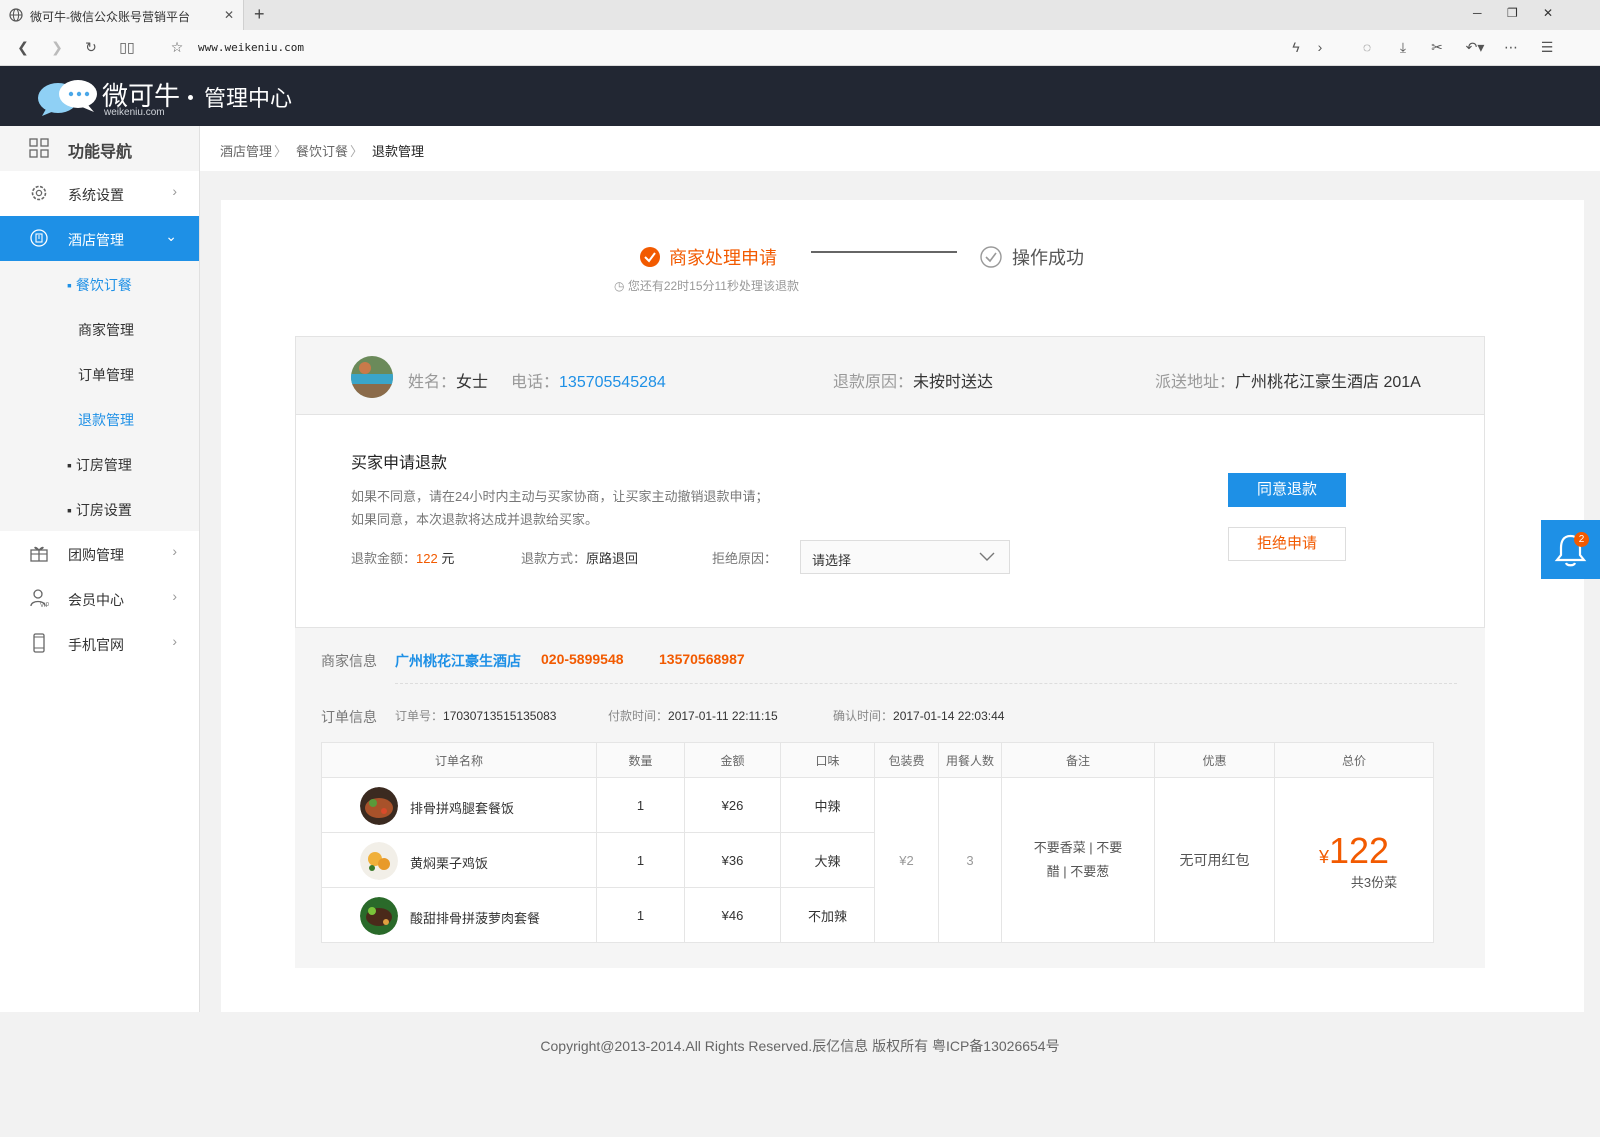  I want to click on logo-icon, so click(67, 98).